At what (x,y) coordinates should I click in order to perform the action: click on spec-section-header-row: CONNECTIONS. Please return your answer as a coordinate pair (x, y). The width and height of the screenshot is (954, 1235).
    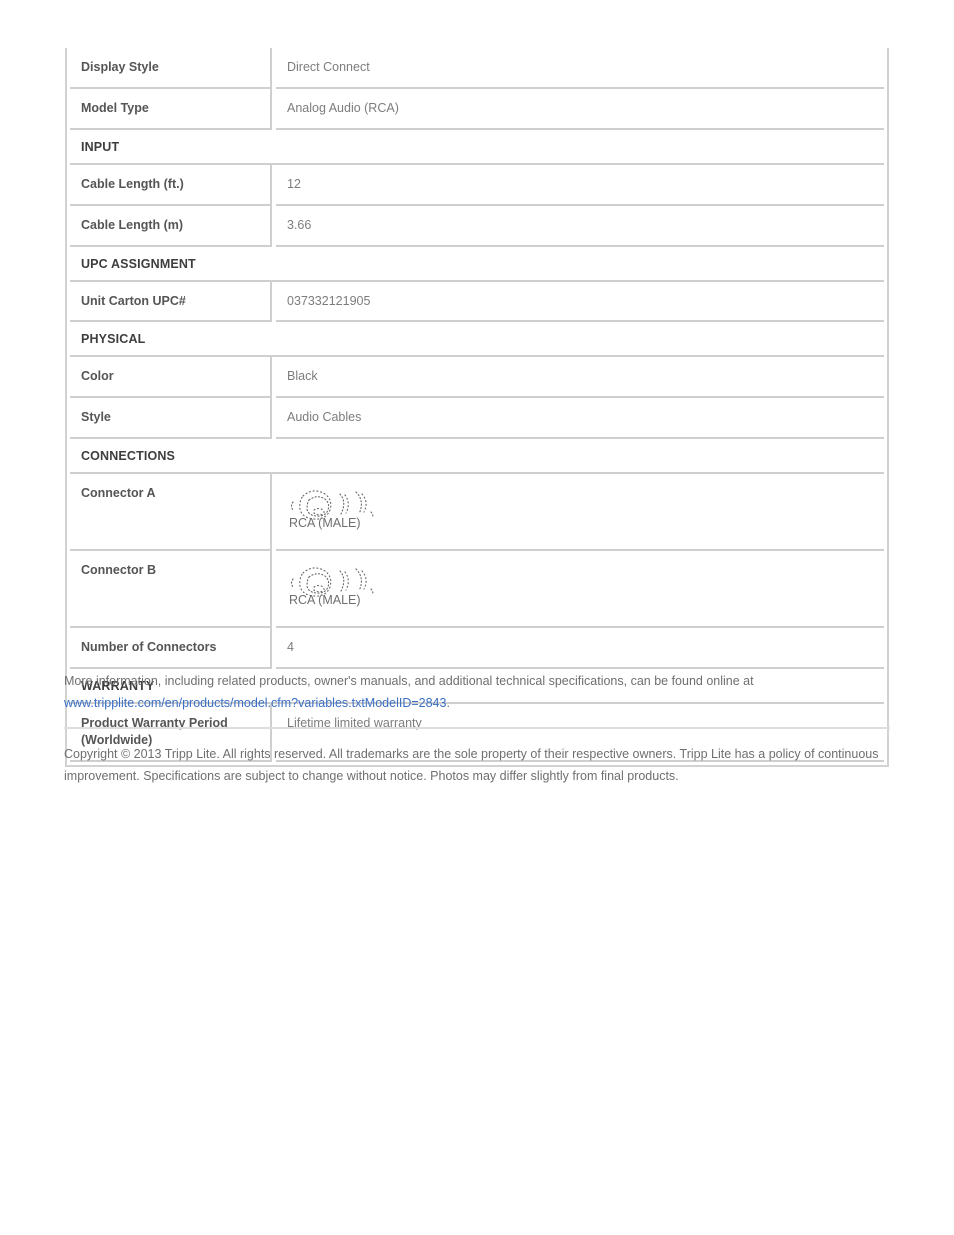
    Looking at the image, I should click on (477, 457).